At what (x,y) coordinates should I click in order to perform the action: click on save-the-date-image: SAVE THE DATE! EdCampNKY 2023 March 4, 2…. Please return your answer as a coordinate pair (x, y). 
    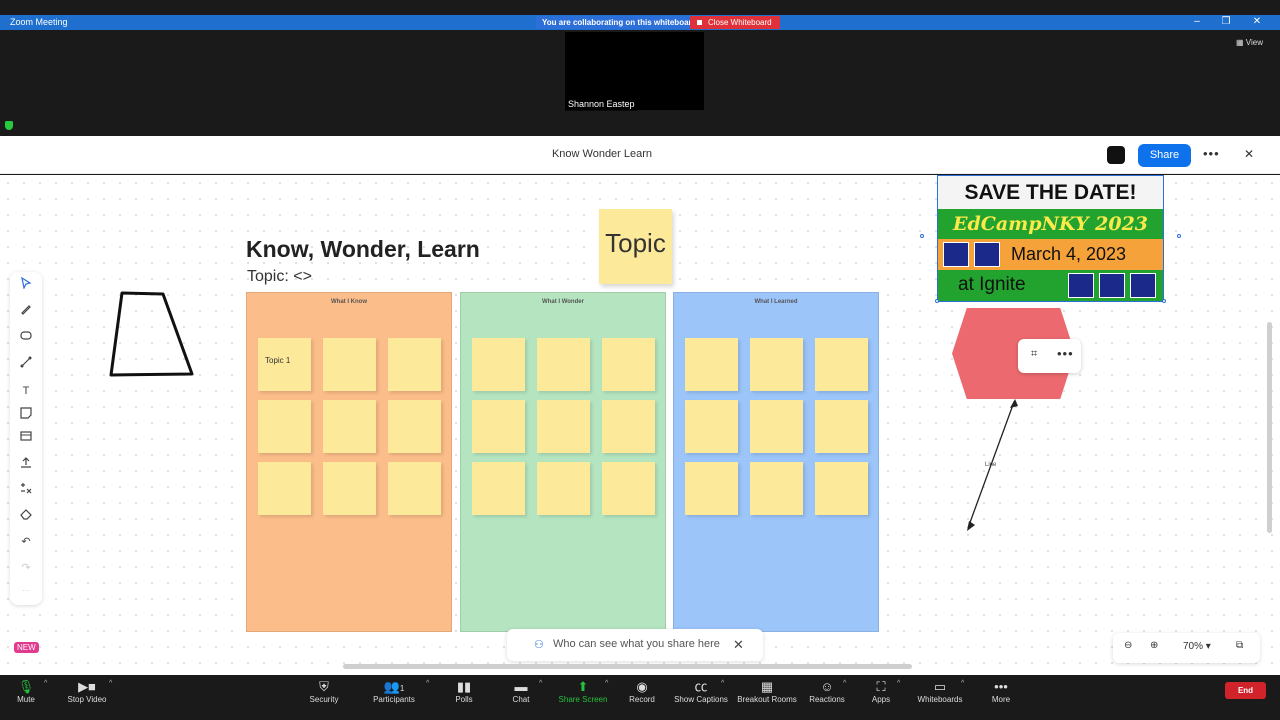
    Looking at the image, I should click on (1050, 238).